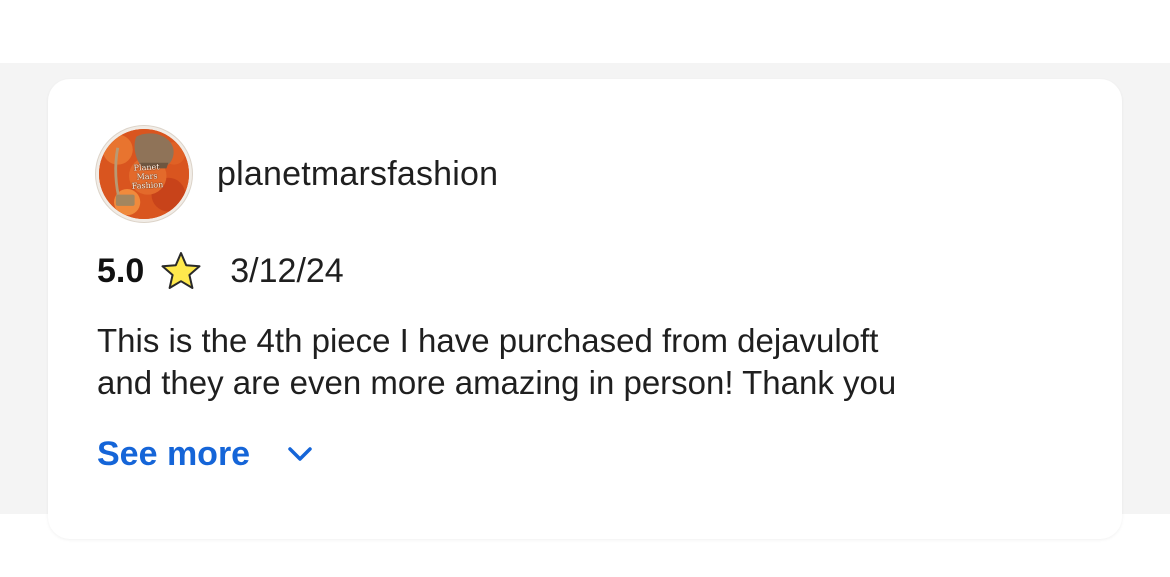 The height and width of the screenshot is (577, 1170). What do you see at coordinates (173, 454) in the screenshot?
I see `see-more-label: See more` at bounding box center [173, 454].